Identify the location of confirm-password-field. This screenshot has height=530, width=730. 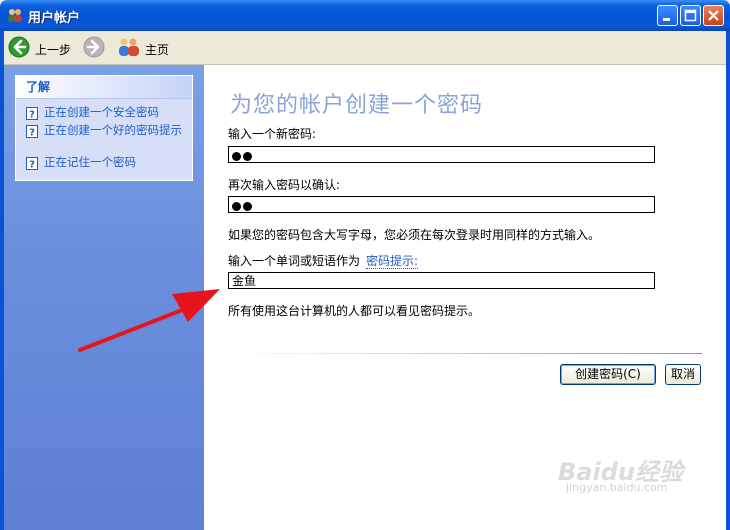
(441, 204).